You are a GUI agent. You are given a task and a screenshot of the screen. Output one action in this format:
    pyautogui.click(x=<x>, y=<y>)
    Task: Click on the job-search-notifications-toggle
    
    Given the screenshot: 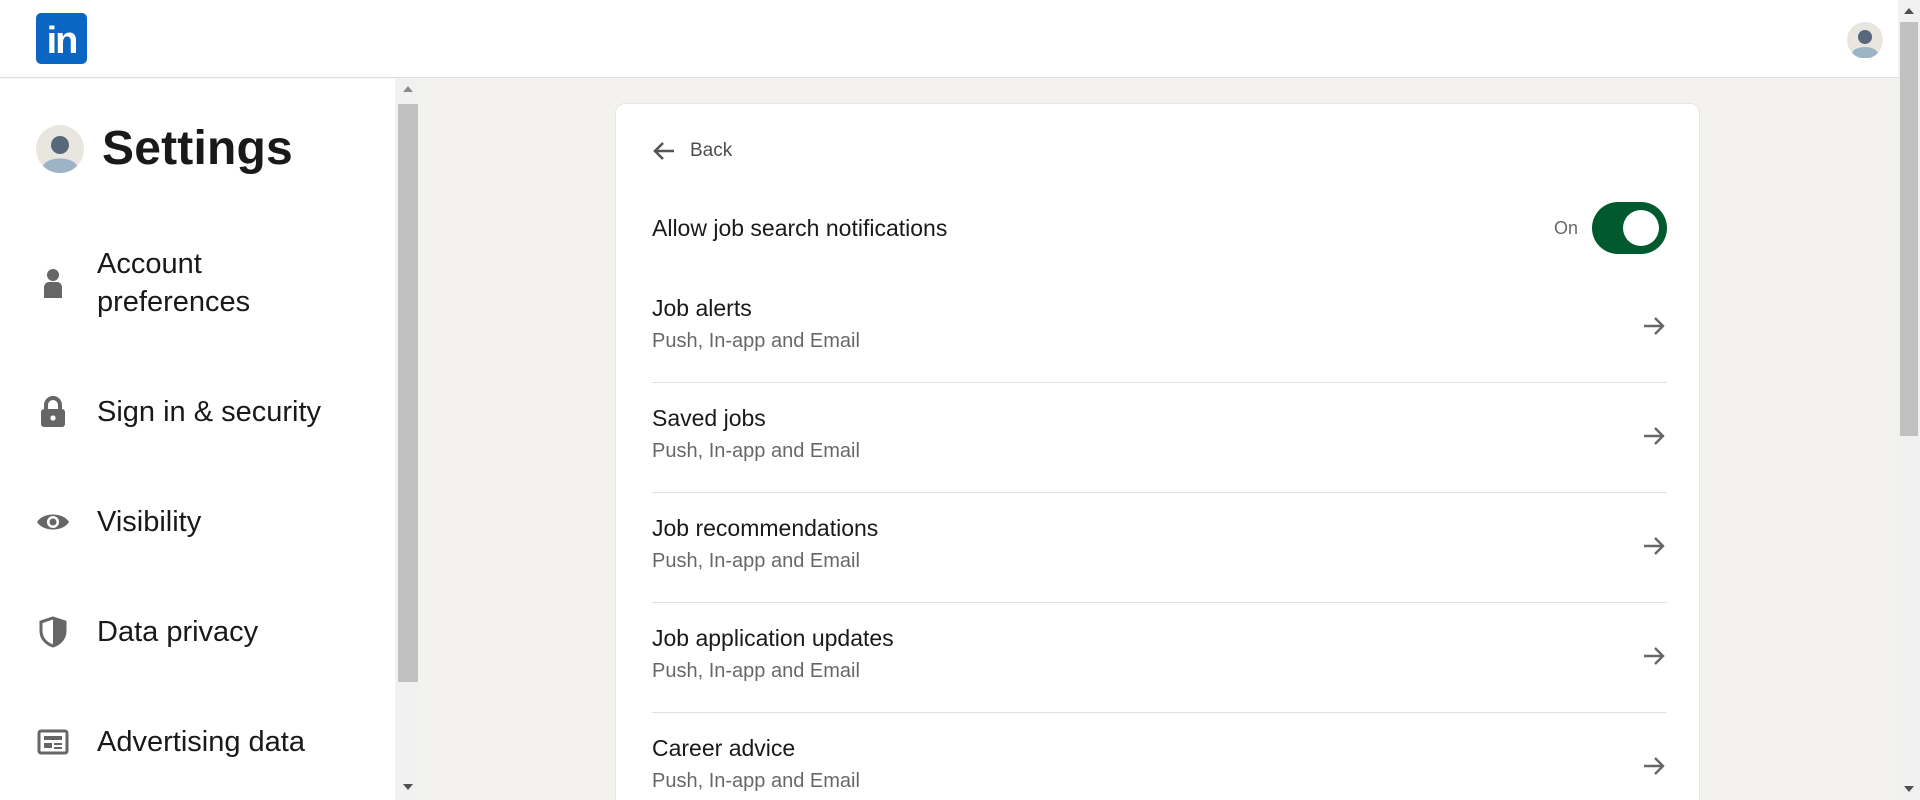 What is the action you would take?
    pyautogui.click(x=1629, y=228)
    